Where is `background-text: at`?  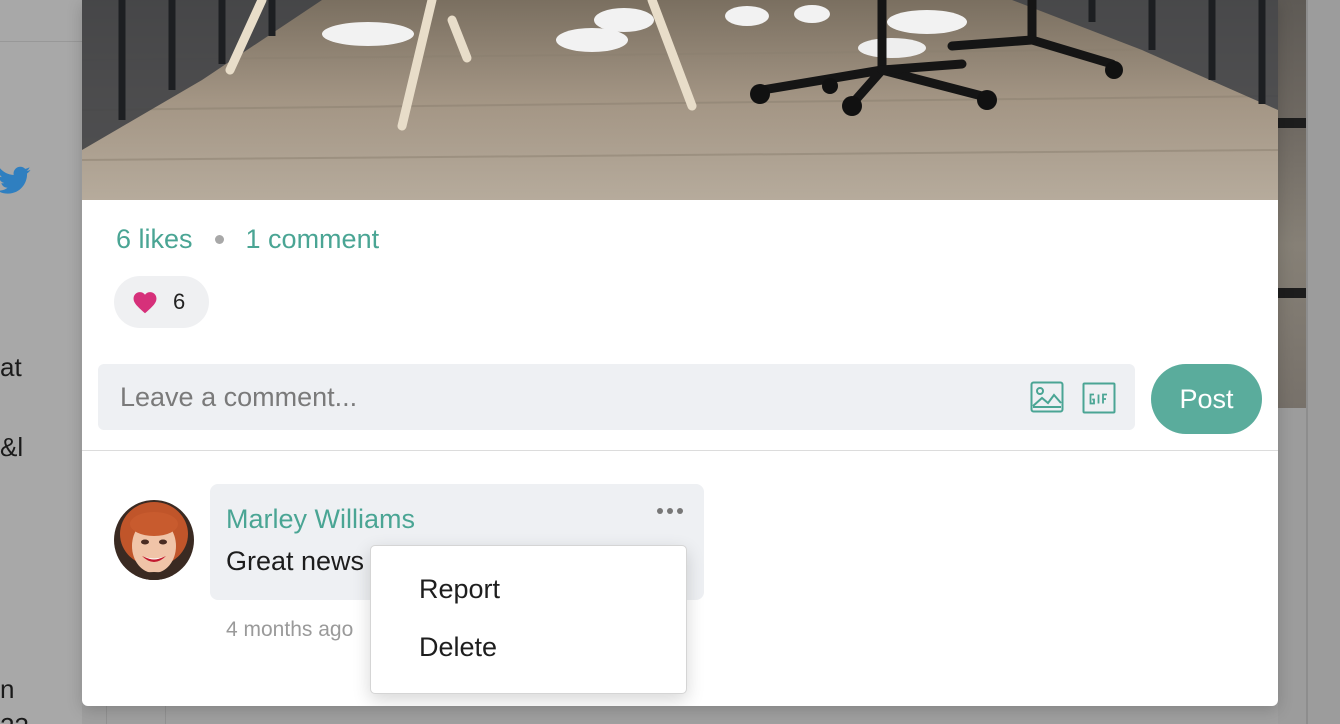
background-text: at is located at coordinates (11, 367).